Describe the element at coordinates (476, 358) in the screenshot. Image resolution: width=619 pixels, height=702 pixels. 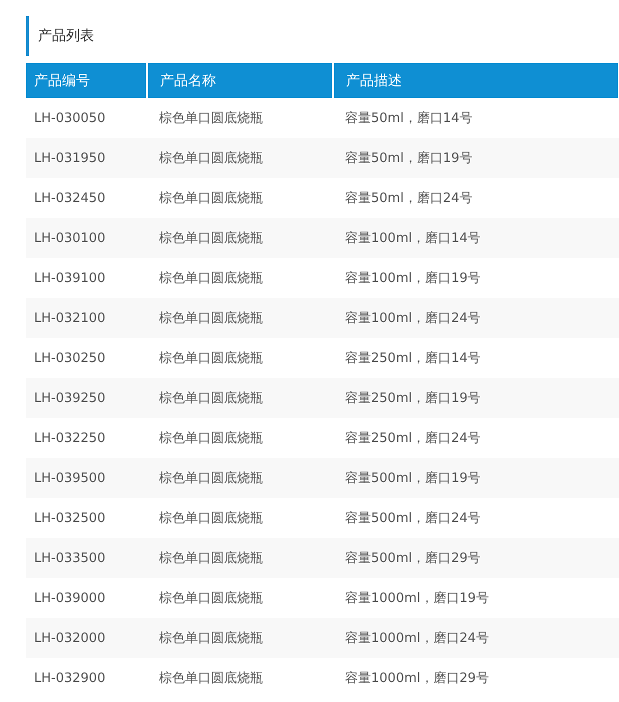
I see `table-cell: 容量250ml，磨口14号` at that location.